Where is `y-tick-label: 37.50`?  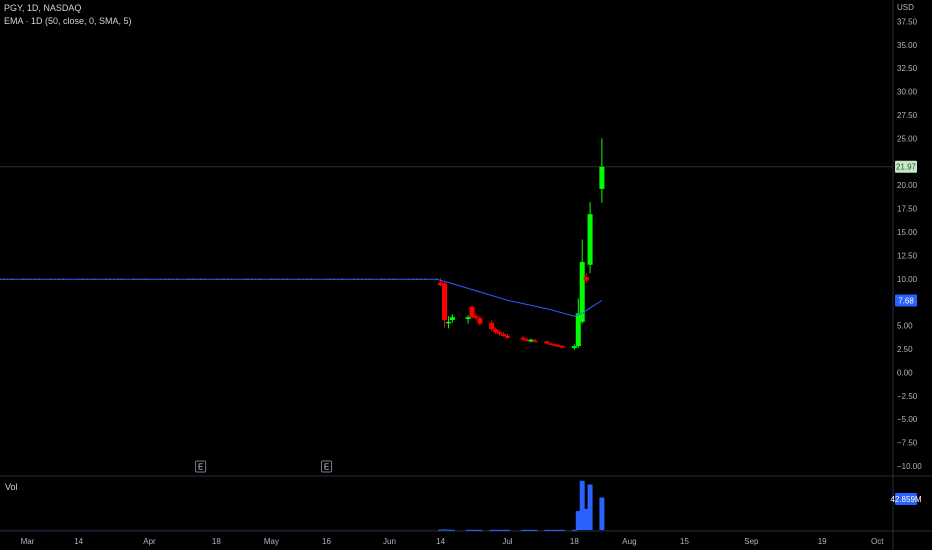
y-tick-label: 37.50 is located at coordinates (907, 21).